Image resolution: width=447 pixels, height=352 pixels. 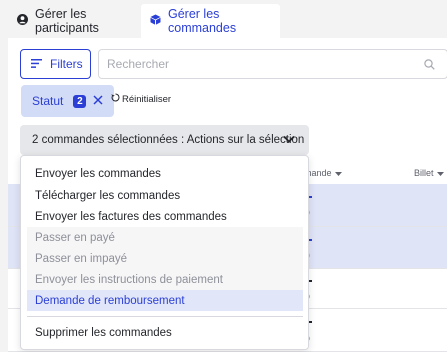 I want to click on menu-item-mark-unpaid: Passer en impayé, so click(x=165, y=258).